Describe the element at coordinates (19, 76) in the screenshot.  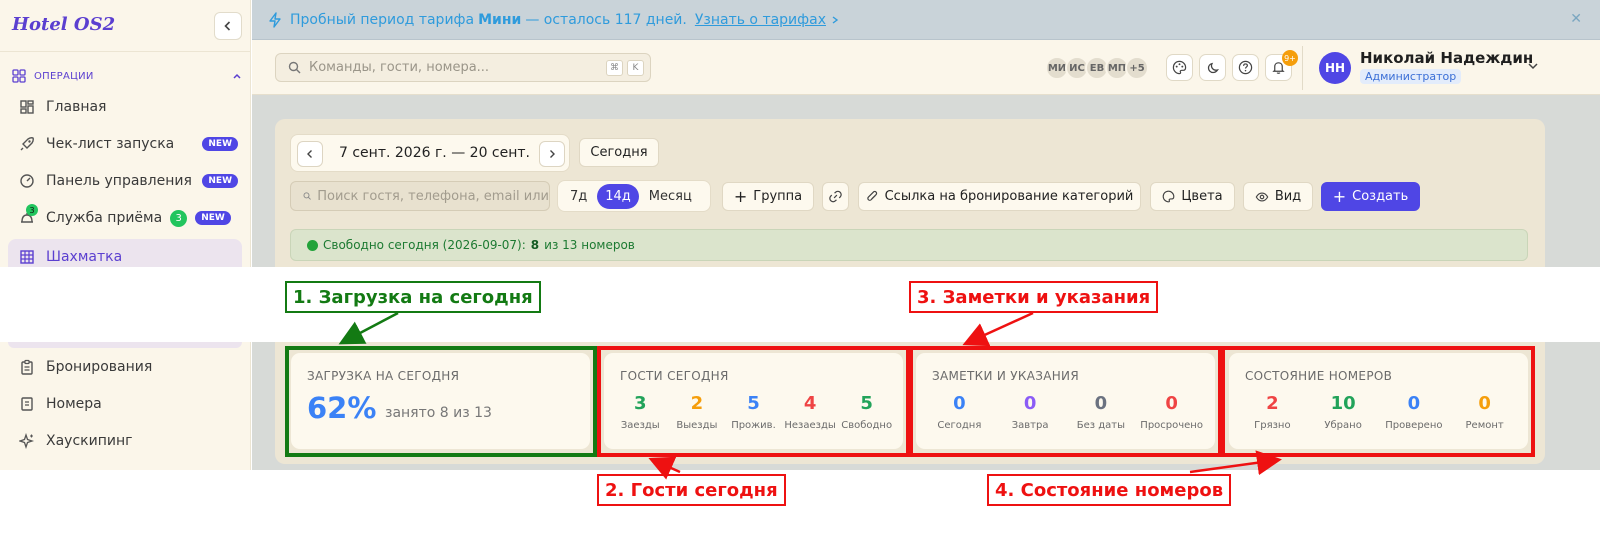
I see `grid-small-icon` at that location.